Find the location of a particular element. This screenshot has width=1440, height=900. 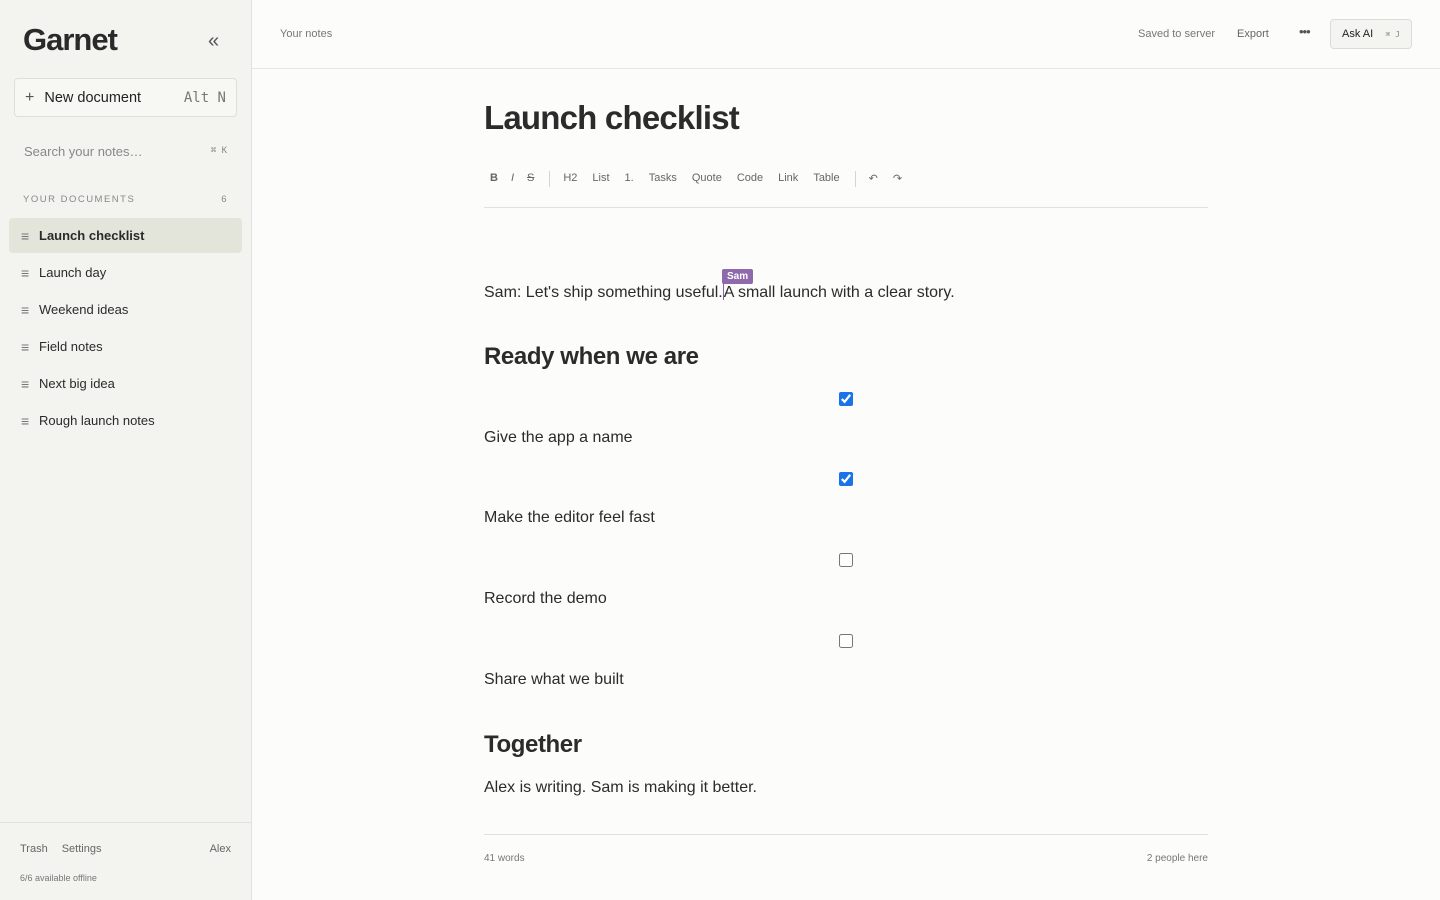

document-title: Next big idea is located at coordinates (77, 383).